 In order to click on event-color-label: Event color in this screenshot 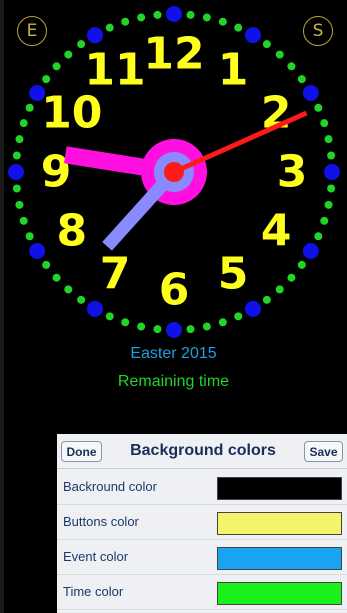, I will do `click(96, 556)`.